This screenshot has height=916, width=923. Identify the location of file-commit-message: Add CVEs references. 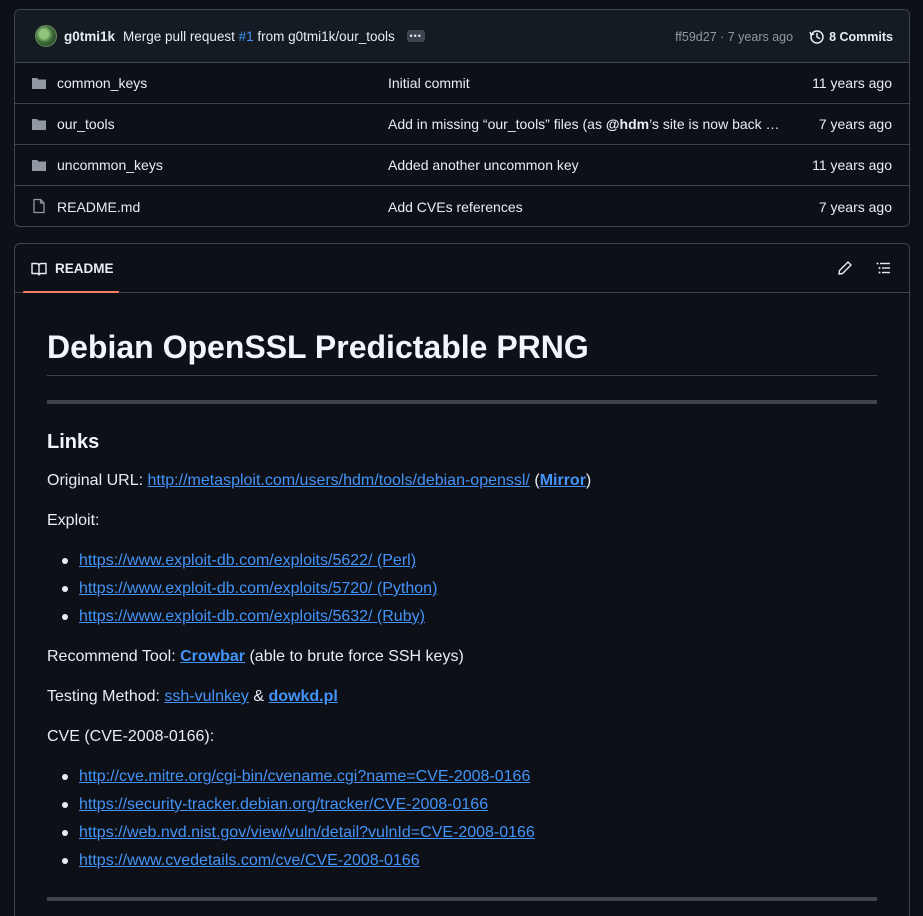
(455, 207).